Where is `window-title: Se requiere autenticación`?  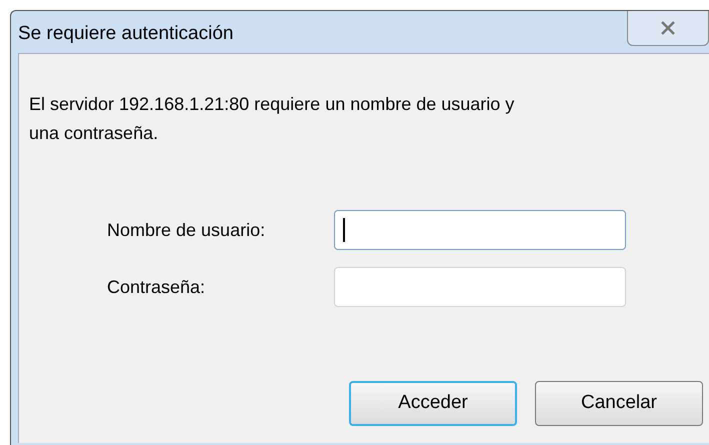
window-title: Se requiere autenticación is located at coordinates (126, 34).